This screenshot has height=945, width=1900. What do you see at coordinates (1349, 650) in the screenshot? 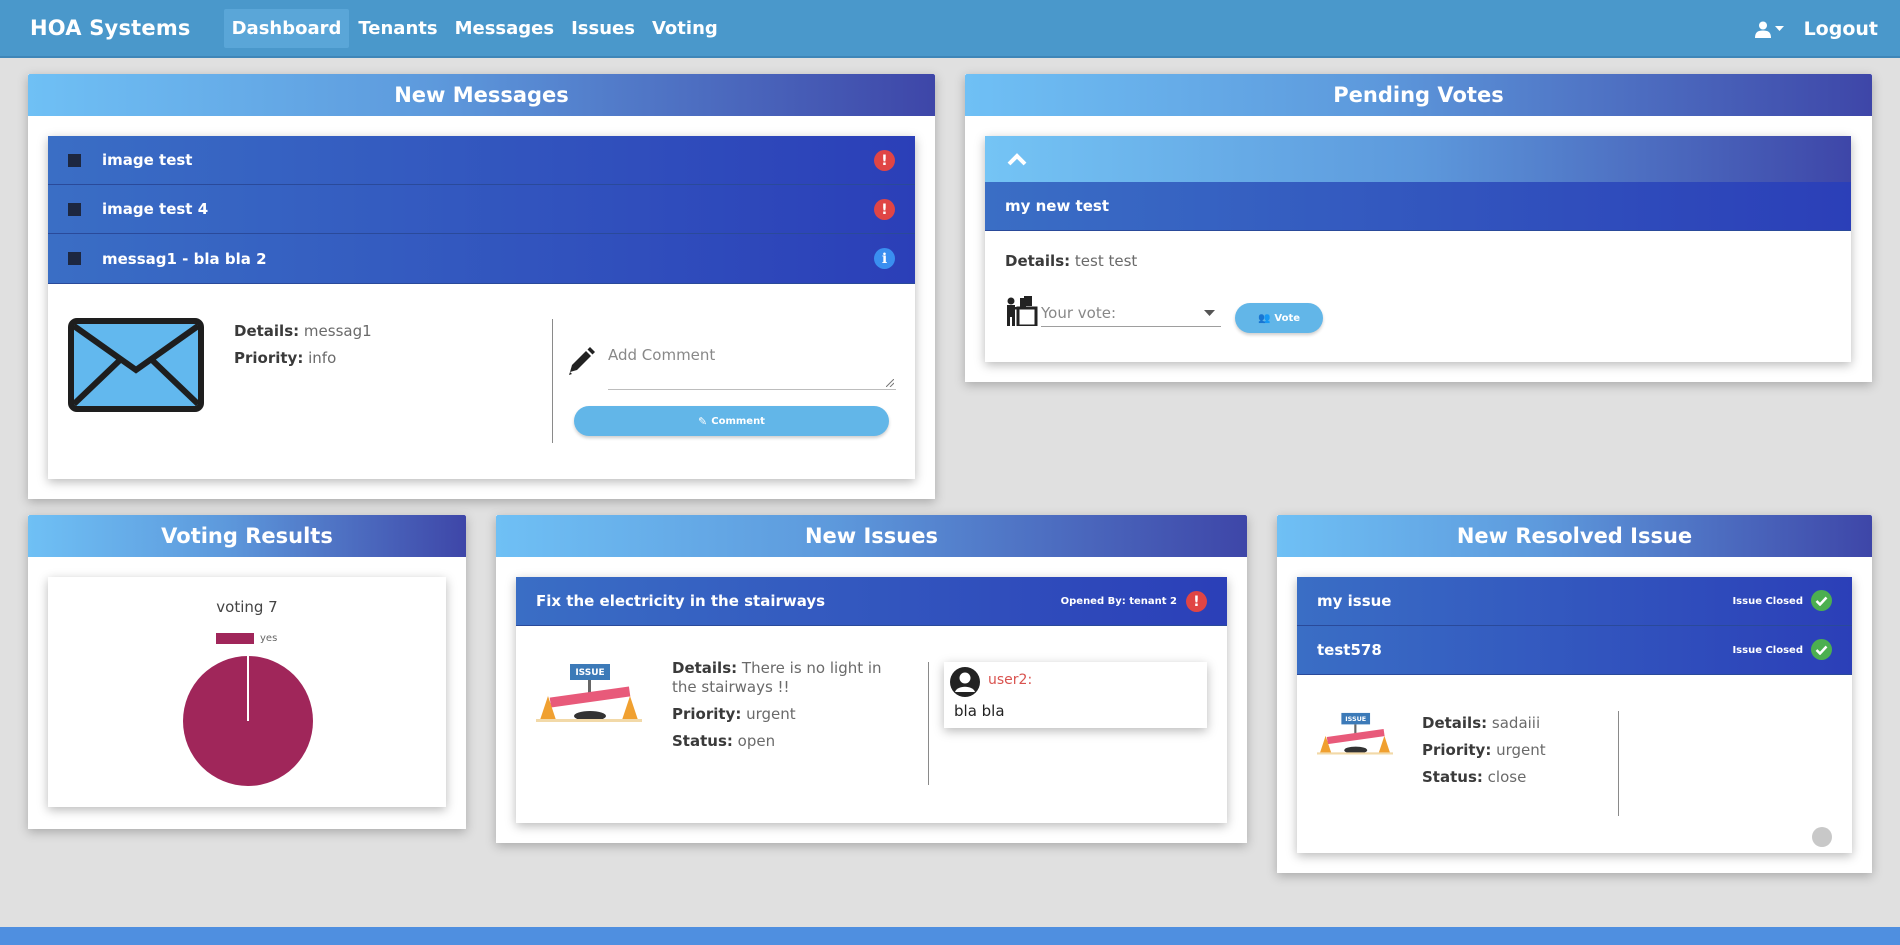
I see `resolved-item-title: test578` at bounding box center [1349, 650].